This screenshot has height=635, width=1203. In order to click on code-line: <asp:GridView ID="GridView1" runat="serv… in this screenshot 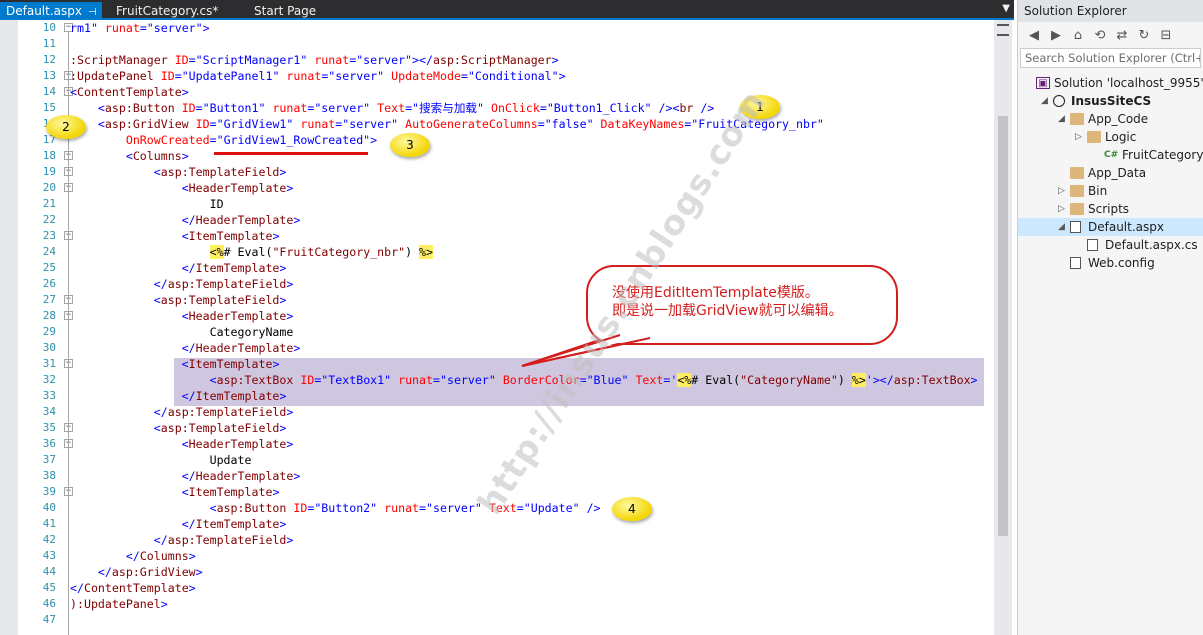, I will do `click(530, 124)`.